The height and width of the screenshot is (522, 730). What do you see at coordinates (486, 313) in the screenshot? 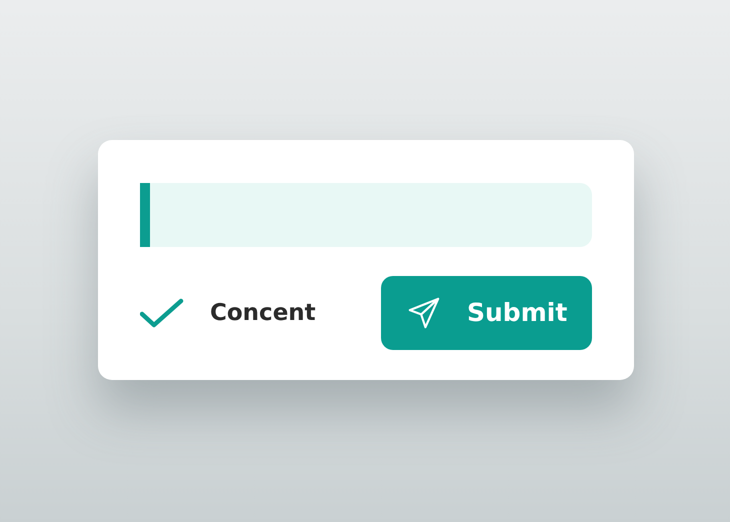
I see `submit-button: Submit` at bounding box center [486, 313].